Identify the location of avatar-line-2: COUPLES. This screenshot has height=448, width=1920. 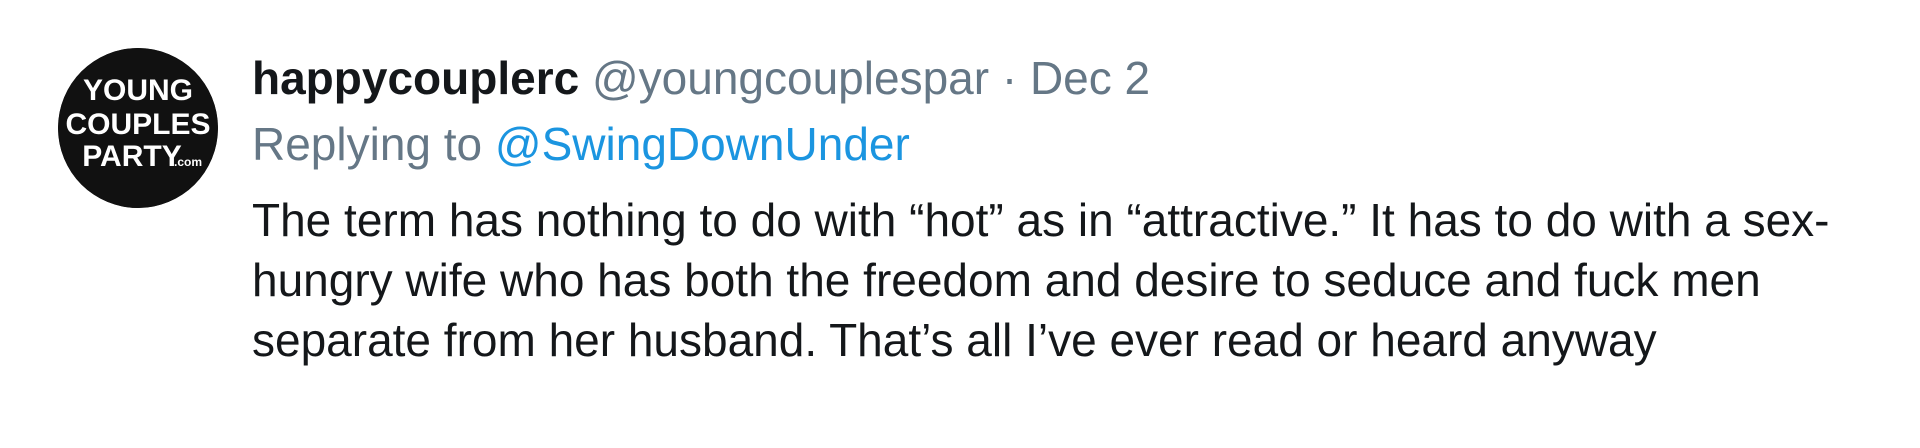
(137, 124).